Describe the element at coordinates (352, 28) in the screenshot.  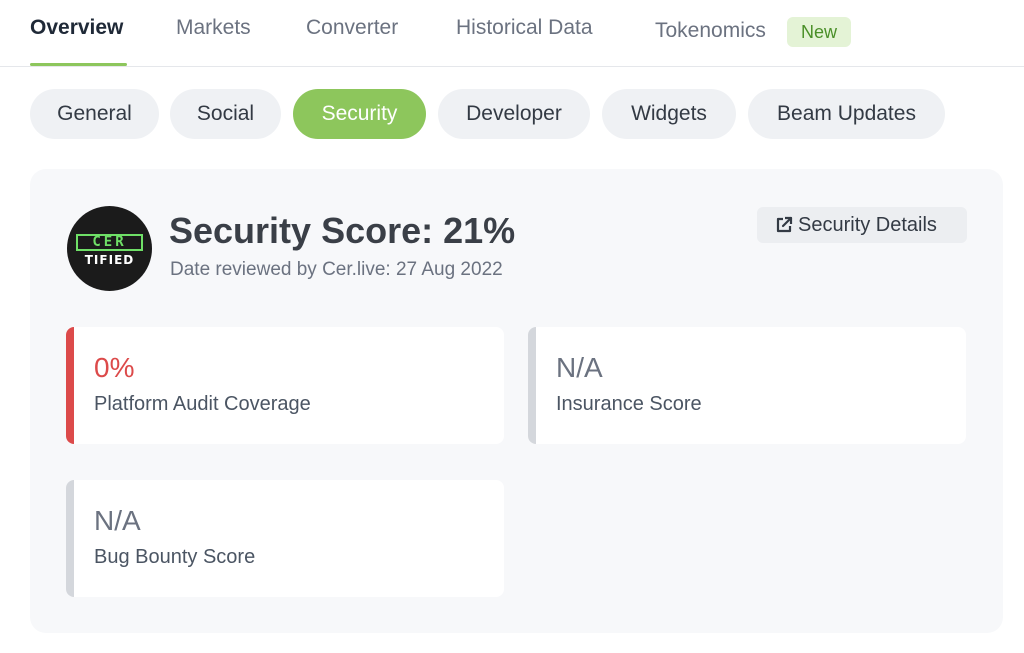
I see `tab-converter: Converter` at that location.